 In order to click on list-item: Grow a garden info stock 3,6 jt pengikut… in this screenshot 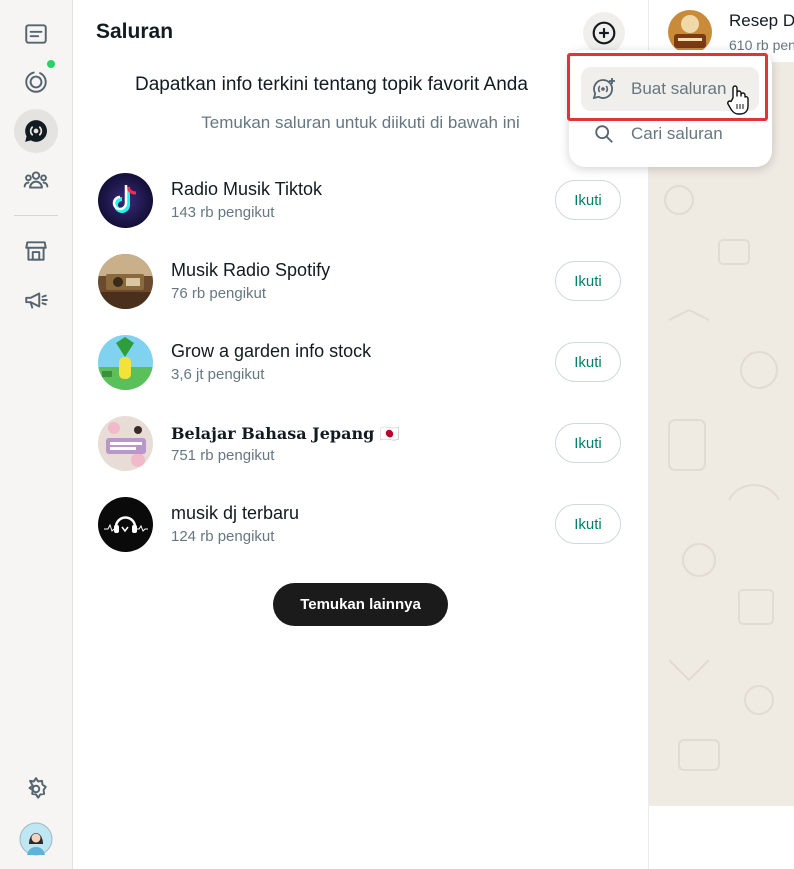, I will do `click(360, 363)`.